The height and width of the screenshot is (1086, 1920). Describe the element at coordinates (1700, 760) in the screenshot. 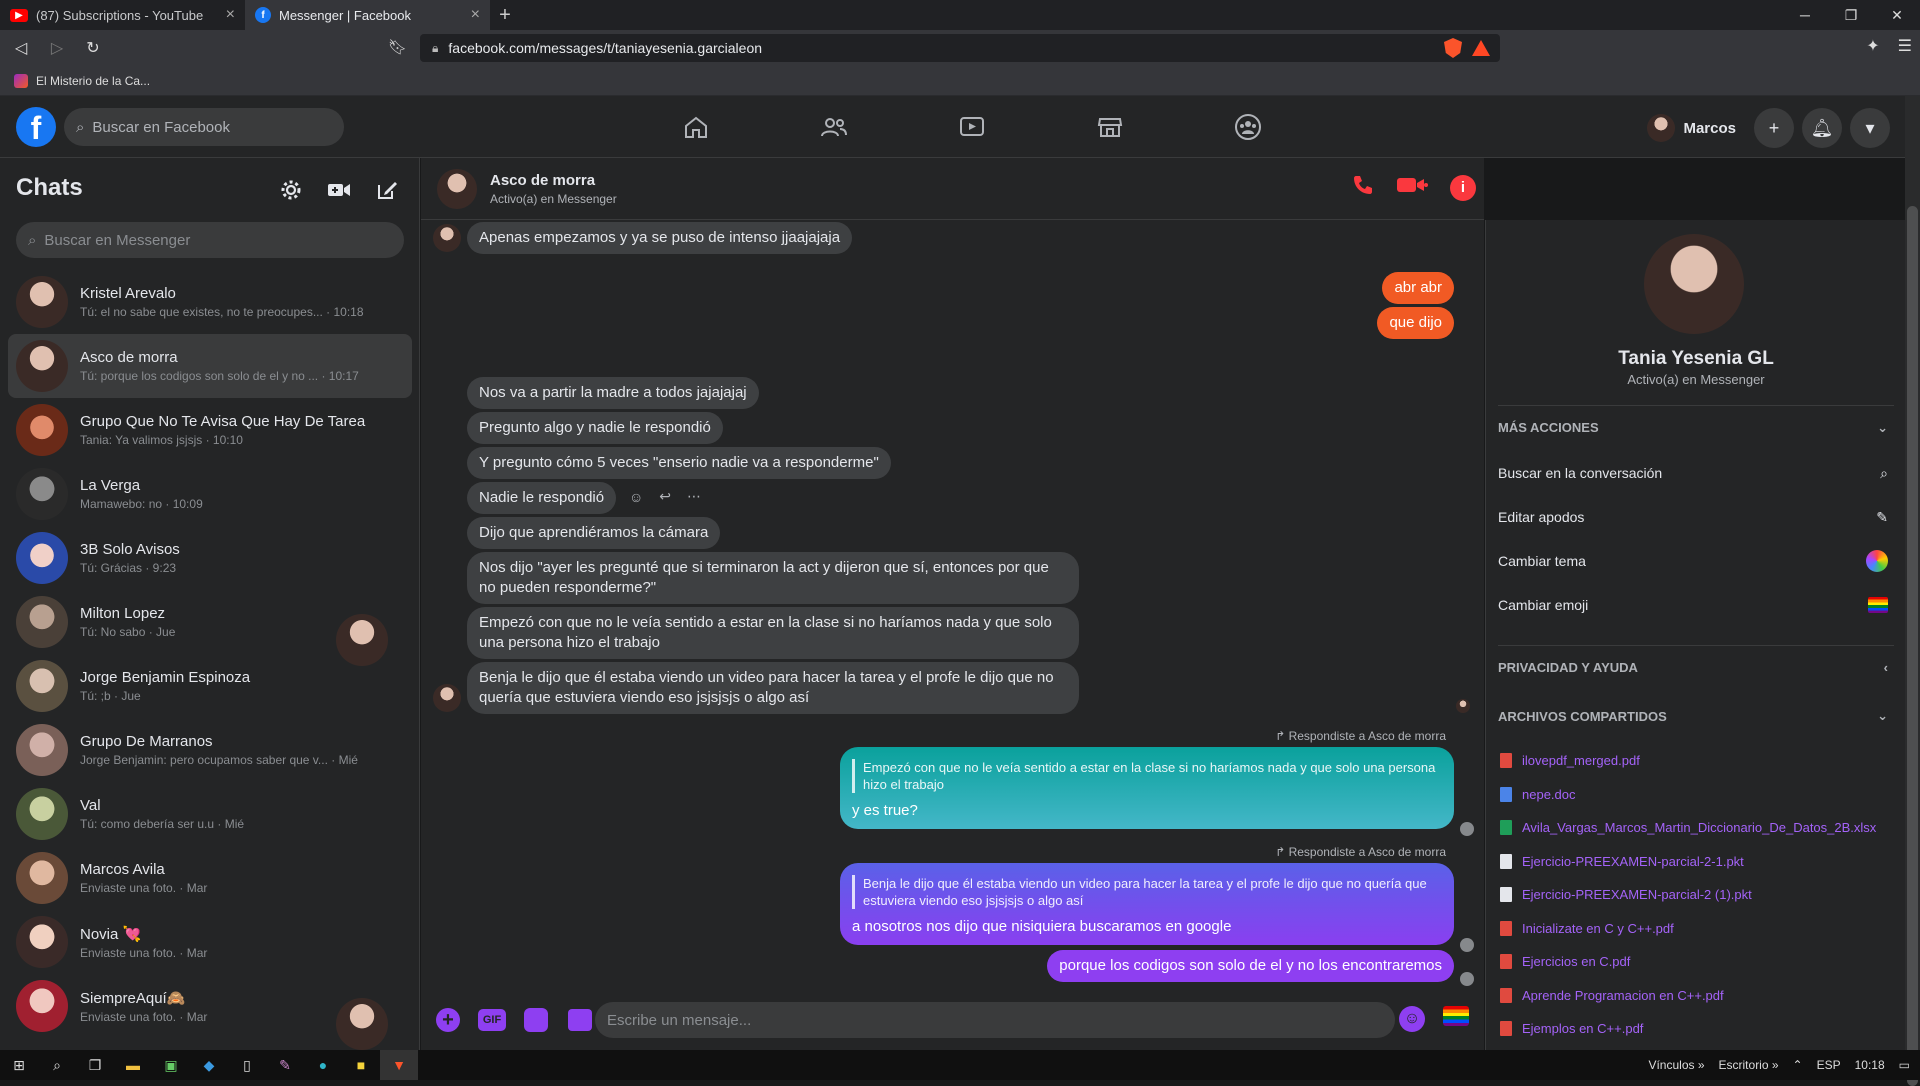

I see `shared-file: ilovepdf_merged.pdf` at that location.